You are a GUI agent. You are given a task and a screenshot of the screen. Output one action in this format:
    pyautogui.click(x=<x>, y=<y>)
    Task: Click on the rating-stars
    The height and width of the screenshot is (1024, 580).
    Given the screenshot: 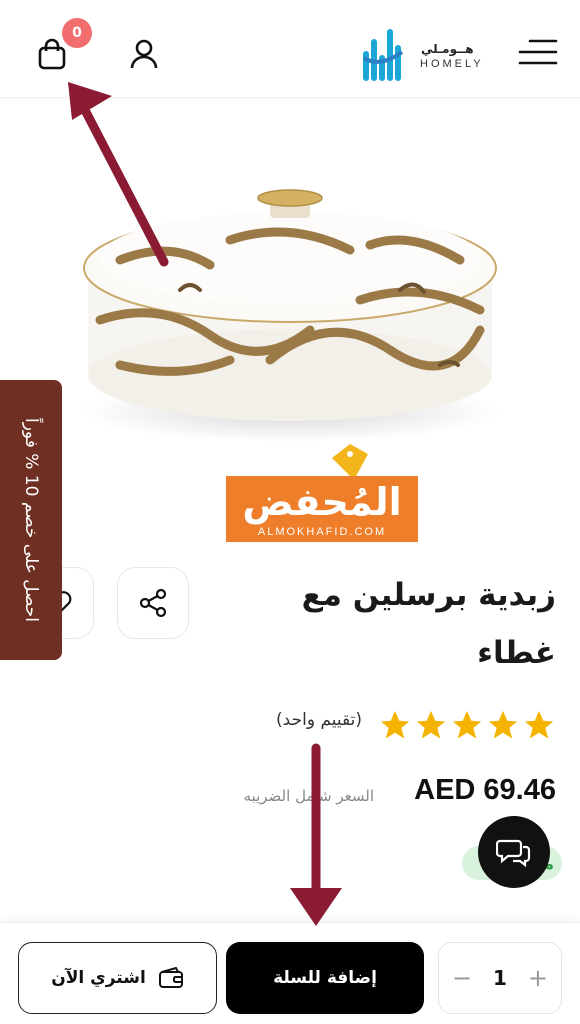 What is the action you would take?
    pyautogui.click(x=468, y=726)
    